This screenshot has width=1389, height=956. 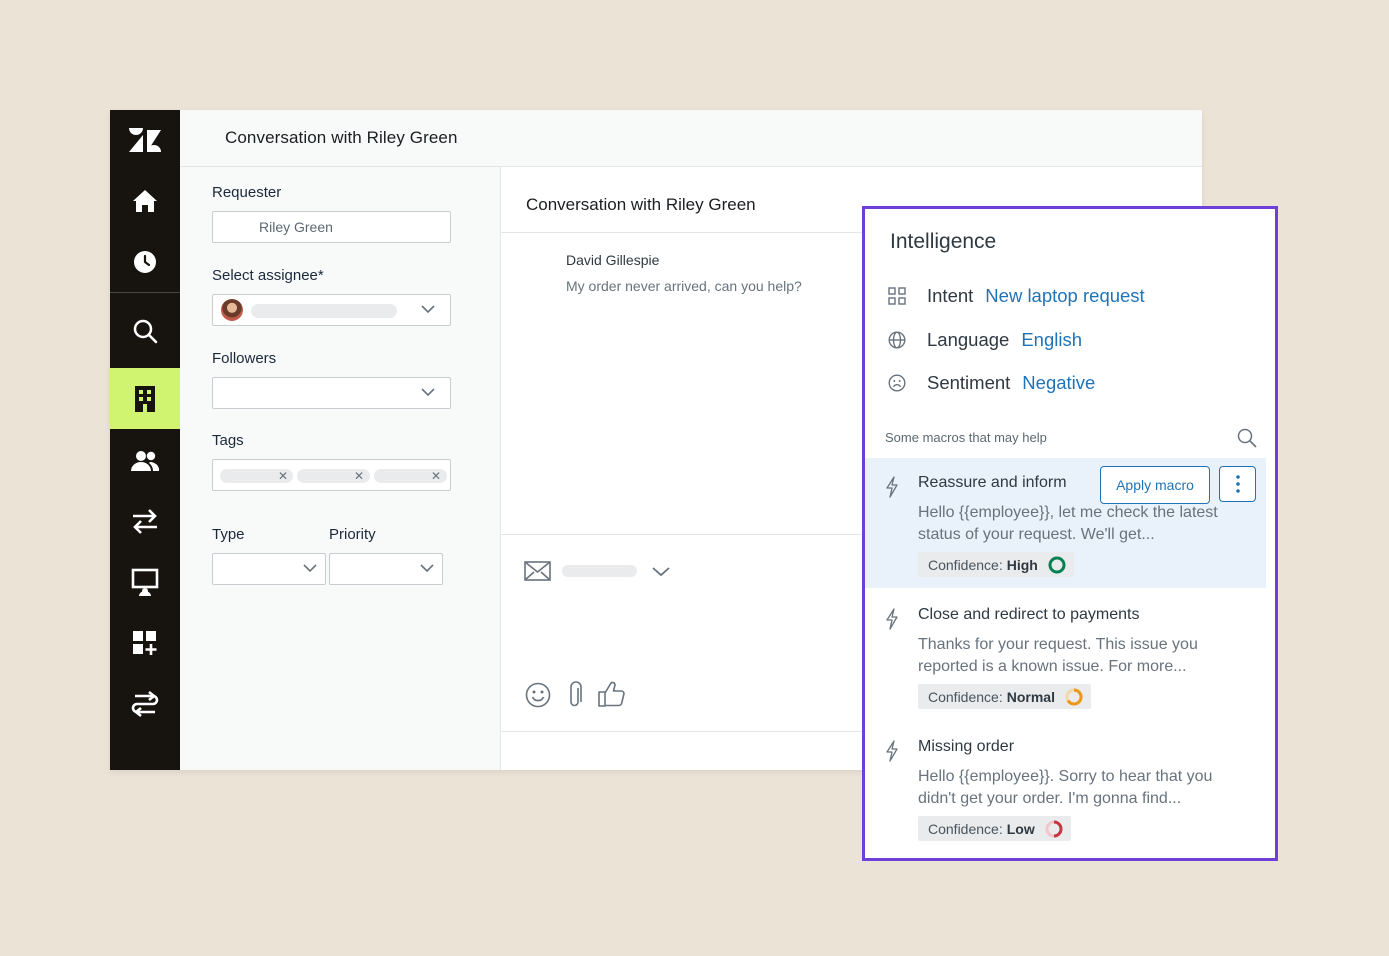 I want to click on tags-field: ✕ ✕ ✕, so click(x=331, y=475).